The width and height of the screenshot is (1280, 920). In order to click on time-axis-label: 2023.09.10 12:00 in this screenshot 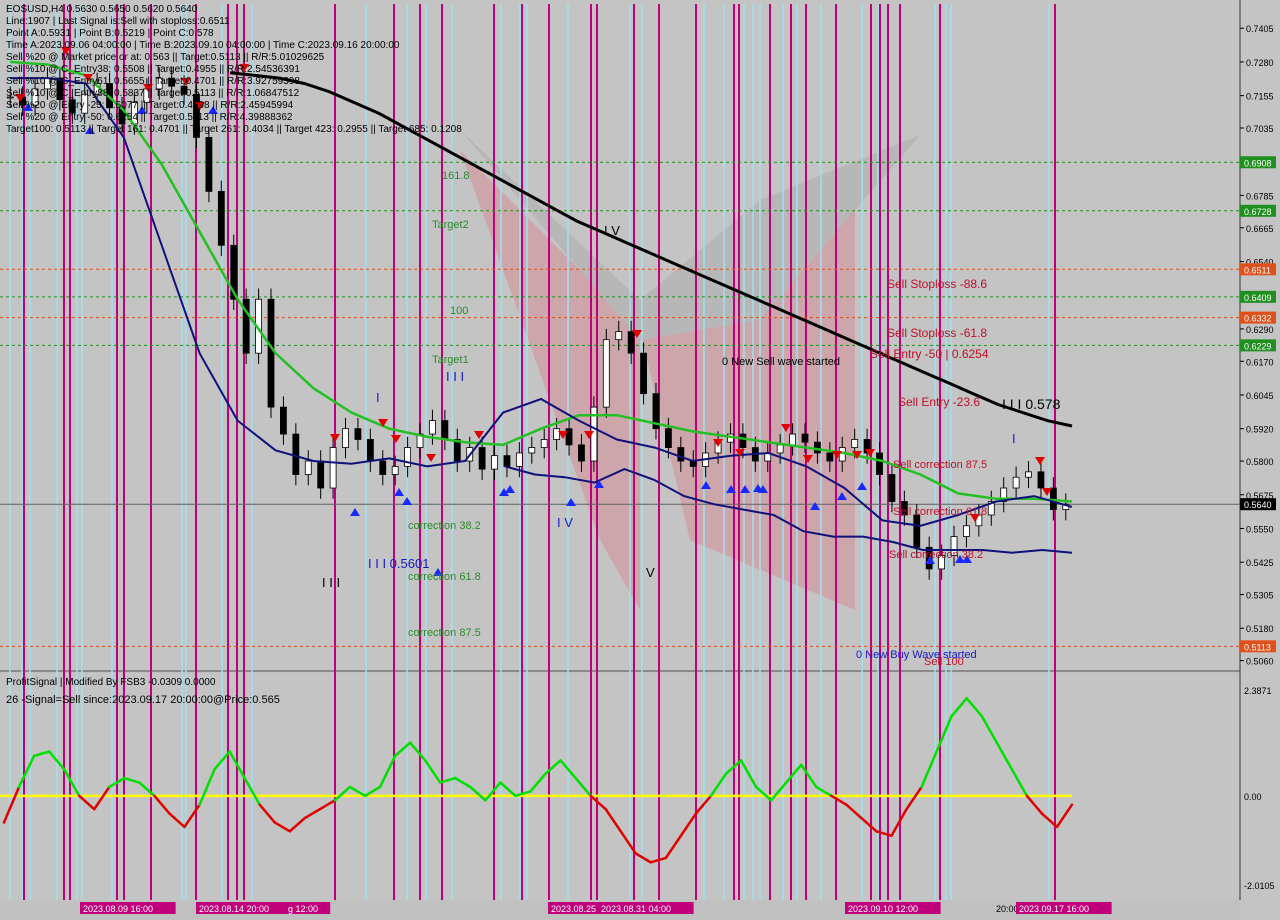, I will do `click(883, 909)`.